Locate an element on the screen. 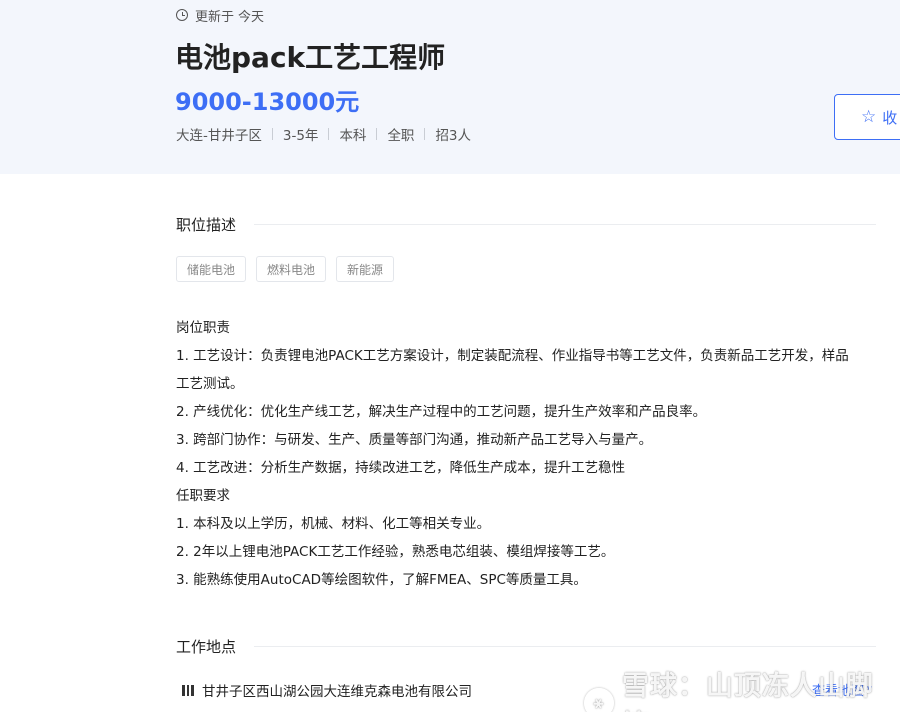 Image resolution: width=900 pixels, height=712 pixels. star-icon: ☆ is located at coordinates (869, 116).